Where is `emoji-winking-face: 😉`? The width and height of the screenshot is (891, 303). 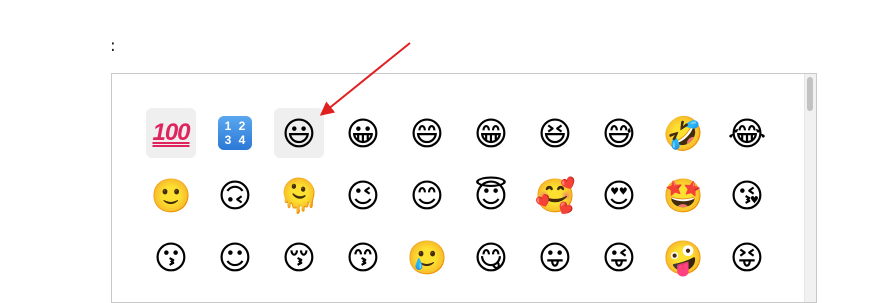
emoji-winking-face: 😉 is located at coordinates (363, 195).